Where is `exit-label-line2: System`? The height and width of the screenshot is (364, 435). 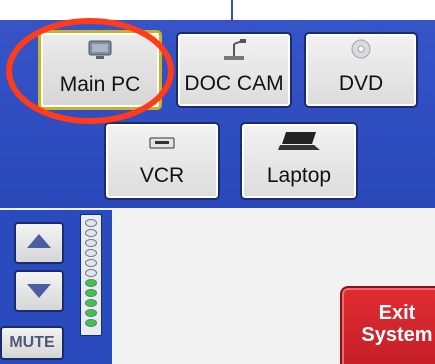
exit-label-line2: System is located at coordinates (397, 335).